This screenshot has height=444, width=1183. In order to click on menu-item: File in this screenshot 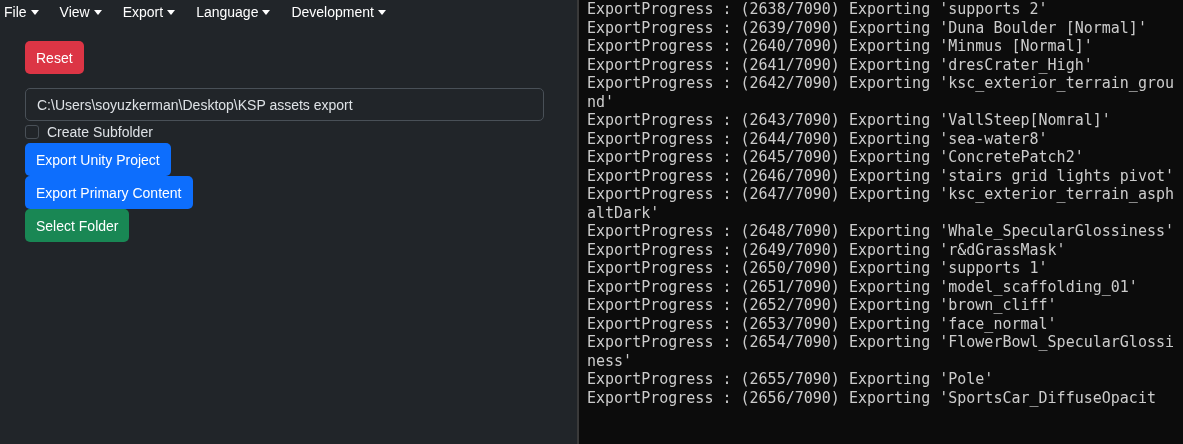, I will do `click(32, 12)`.